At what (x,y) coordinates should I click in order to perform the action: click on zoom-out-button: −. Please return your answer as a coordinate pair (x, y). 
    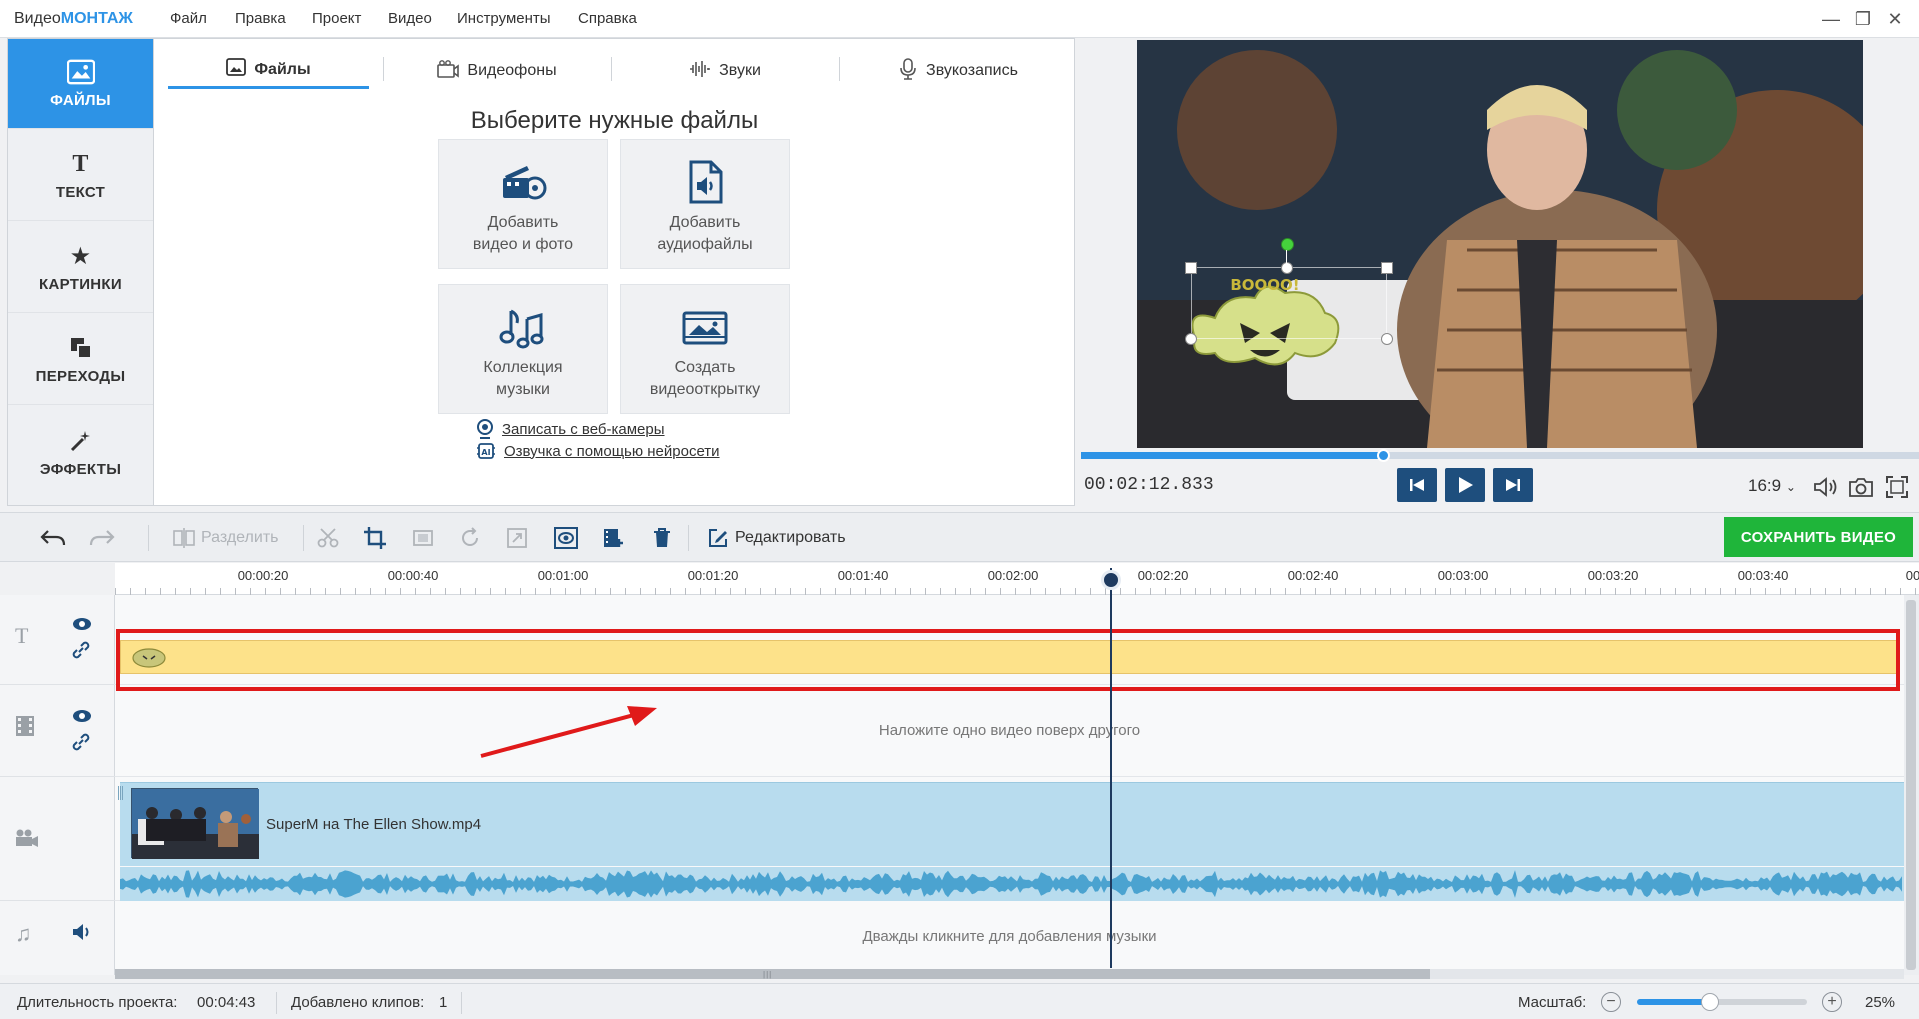
    Looking at the image, I should click on (1611, 1002).